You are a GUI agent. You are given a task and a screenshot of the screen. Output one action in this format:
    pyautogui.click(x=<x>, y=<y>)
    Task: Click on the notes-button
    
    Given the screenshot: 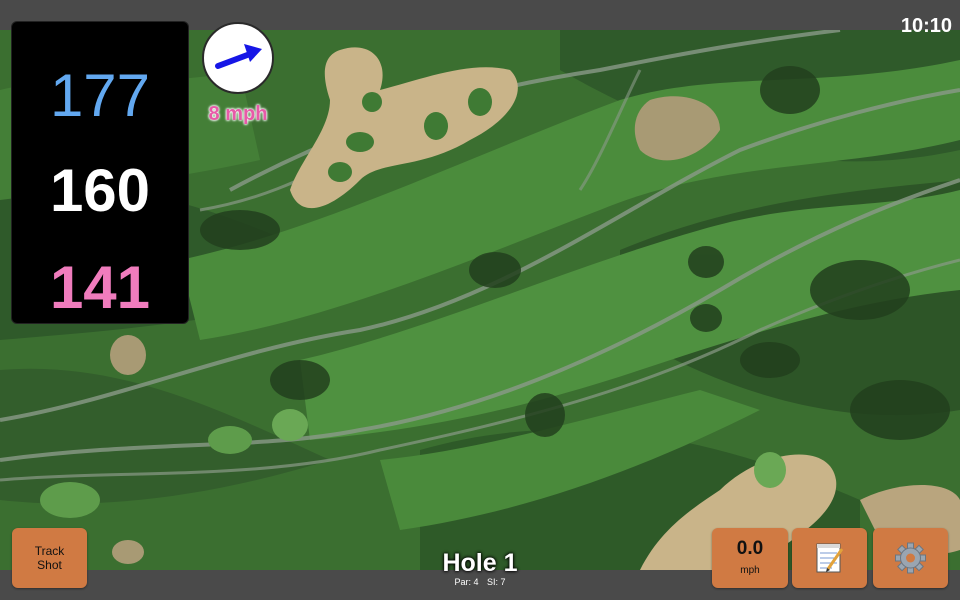 What is the action you would take?
    pyautogui.click(x=829, y=558)
    